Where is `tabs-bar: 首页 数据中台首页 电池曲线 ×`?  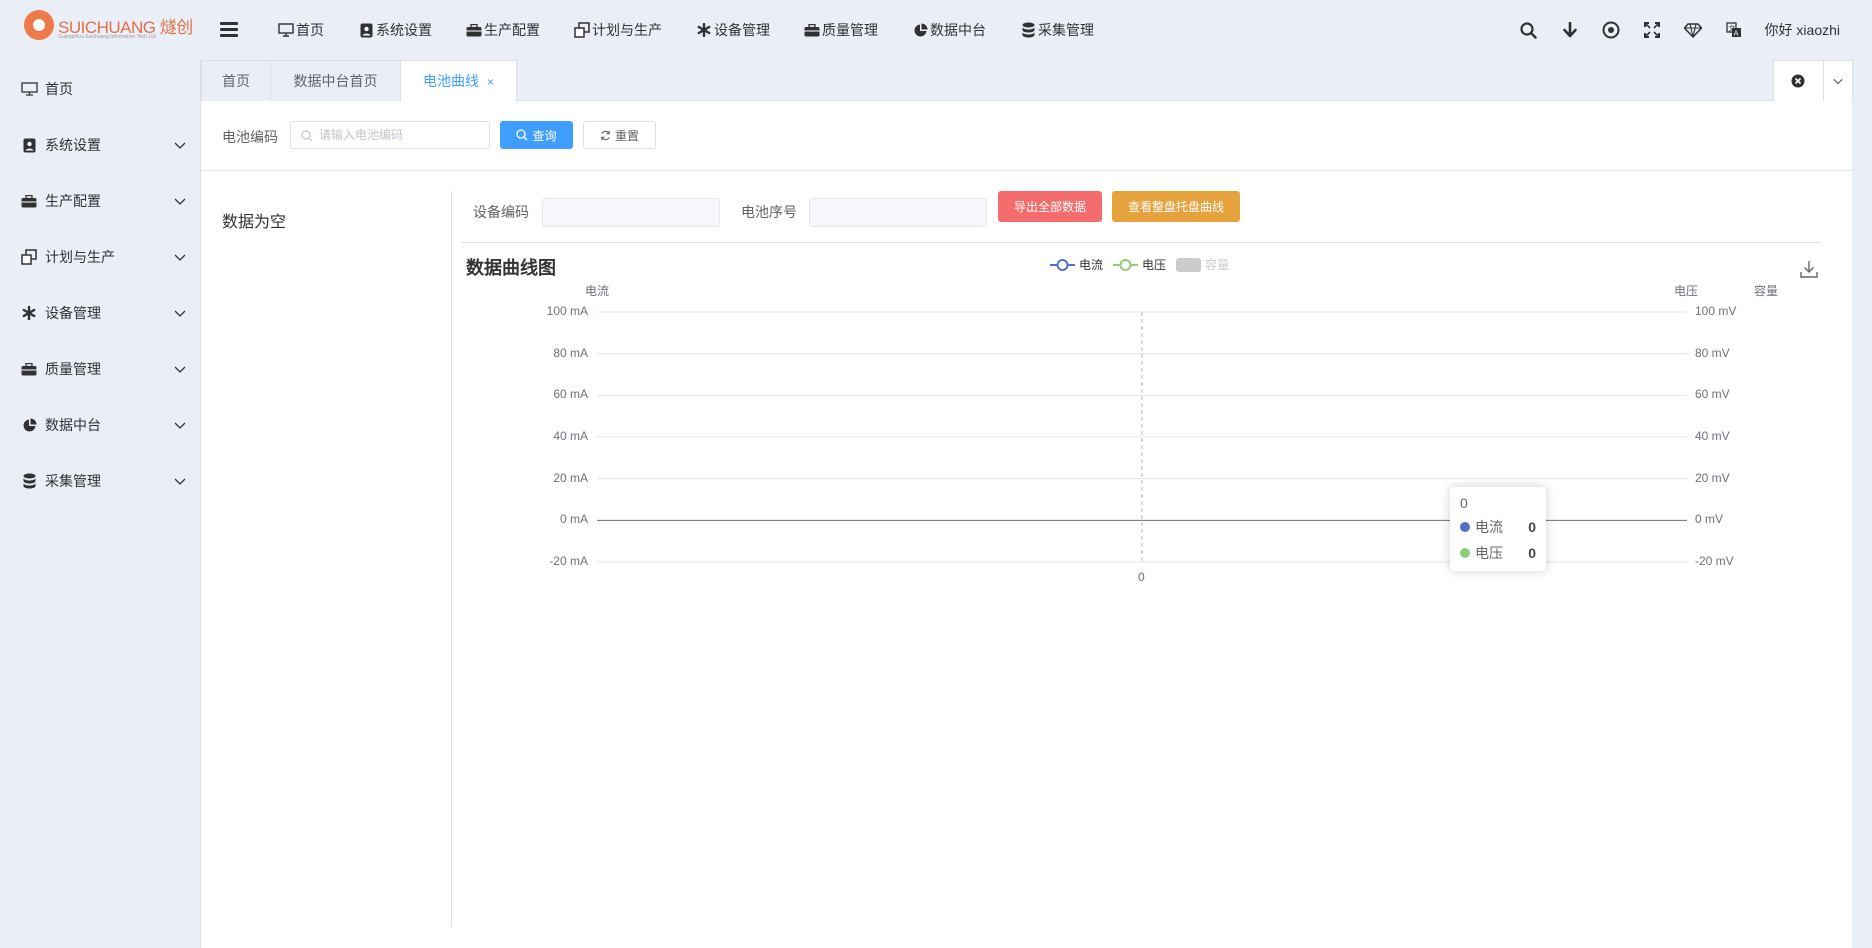
tabs-bar: 首页 数据中台首页 电池曲线 × is located at coordinates (1027, 81).